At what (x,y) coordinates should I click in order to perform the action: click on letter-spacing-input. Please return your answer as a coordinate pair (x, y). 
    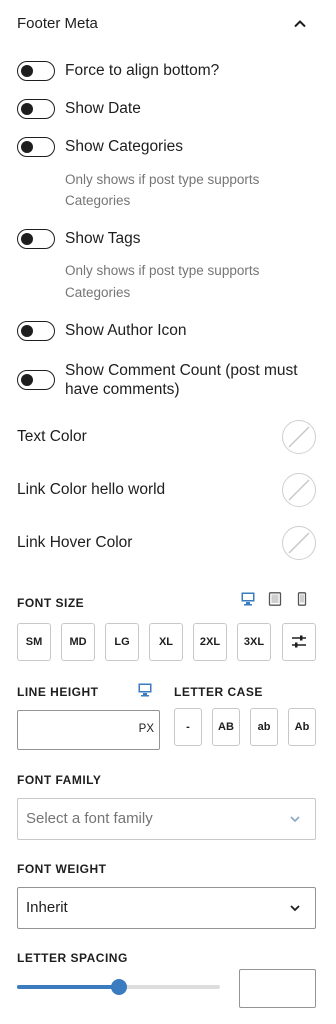
    Looking at the image, I should click on (277, 988).